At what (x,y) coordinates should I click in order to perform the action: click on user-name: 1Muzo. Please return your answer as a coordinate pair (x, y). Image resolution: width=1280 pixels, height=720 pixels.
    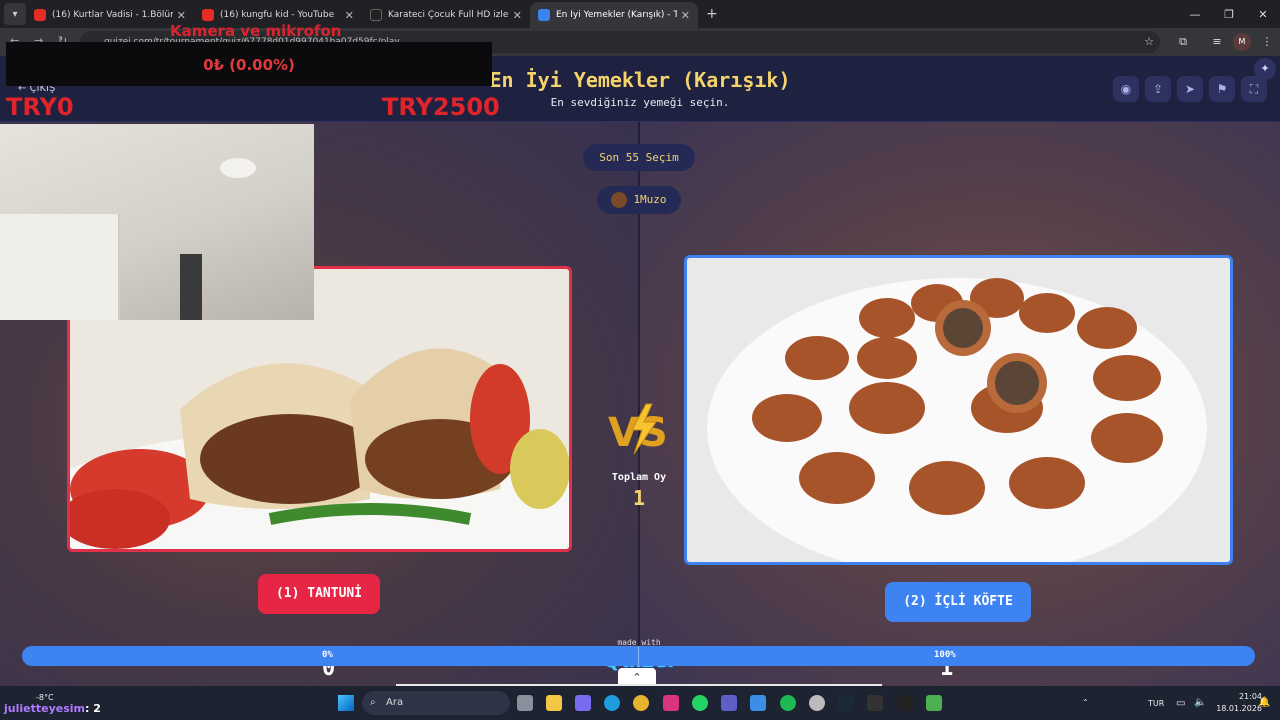
    Looking at the image, I should click on (650, 199).